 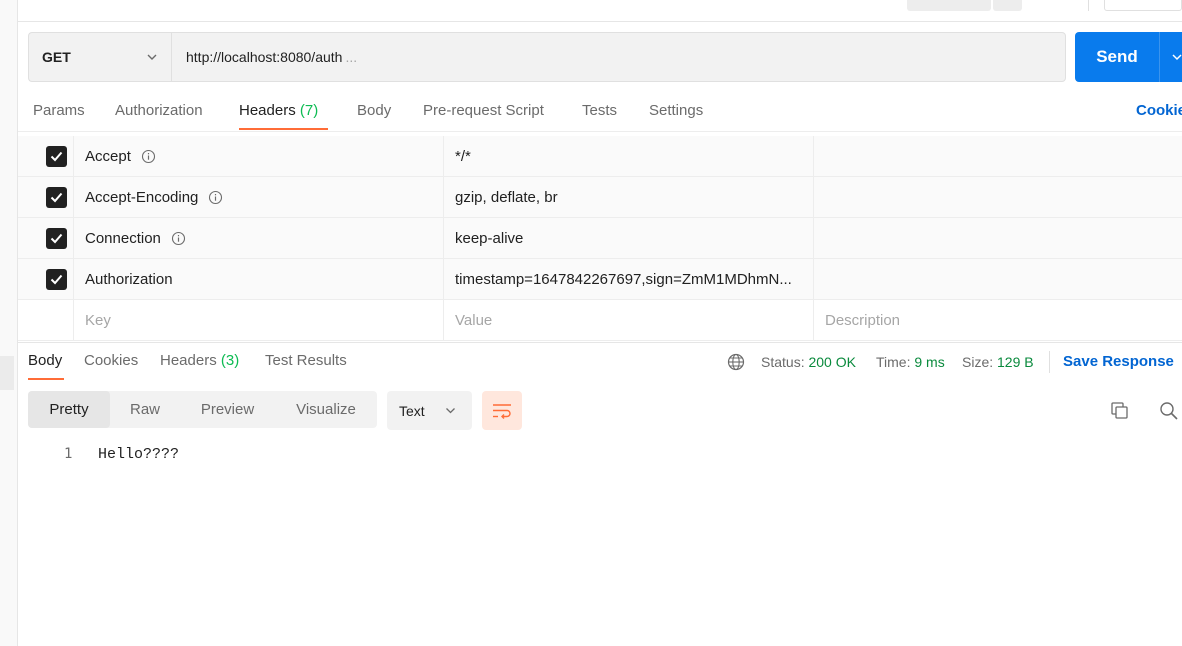 I want to click on response-time: Time: 9 ms, so click(x=910, y=362).